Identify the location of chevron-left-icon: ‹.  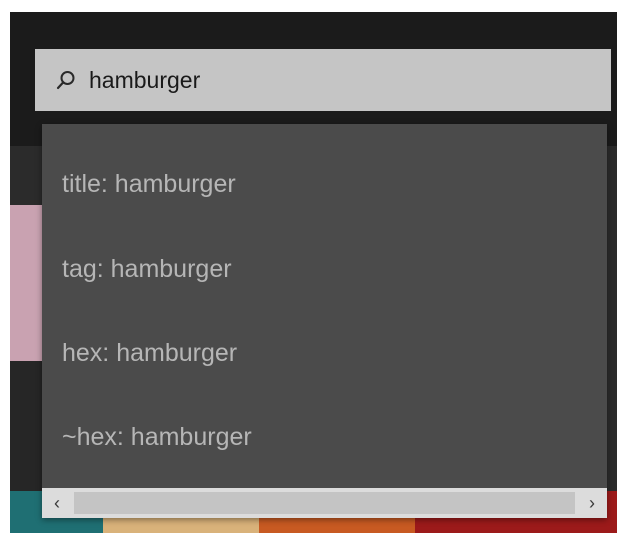
(57, 502).